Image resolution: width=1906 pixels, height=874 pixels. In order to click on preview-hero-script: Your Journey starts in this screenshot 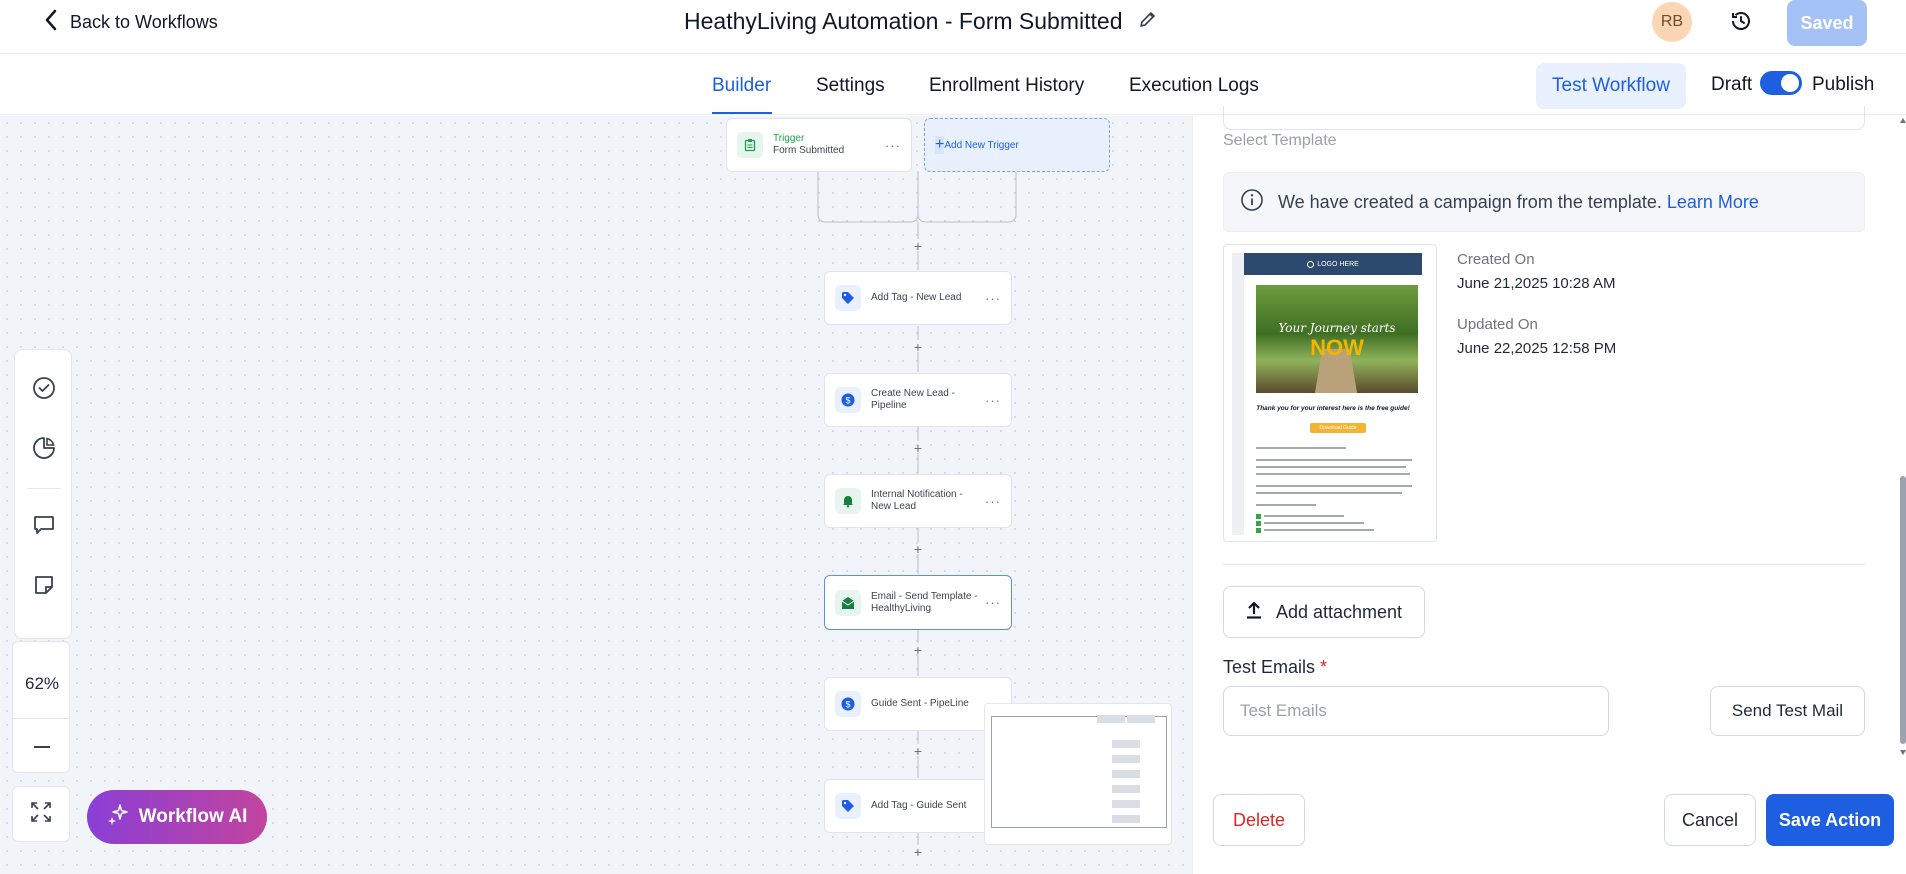, I will do `click(1337, 328)`.